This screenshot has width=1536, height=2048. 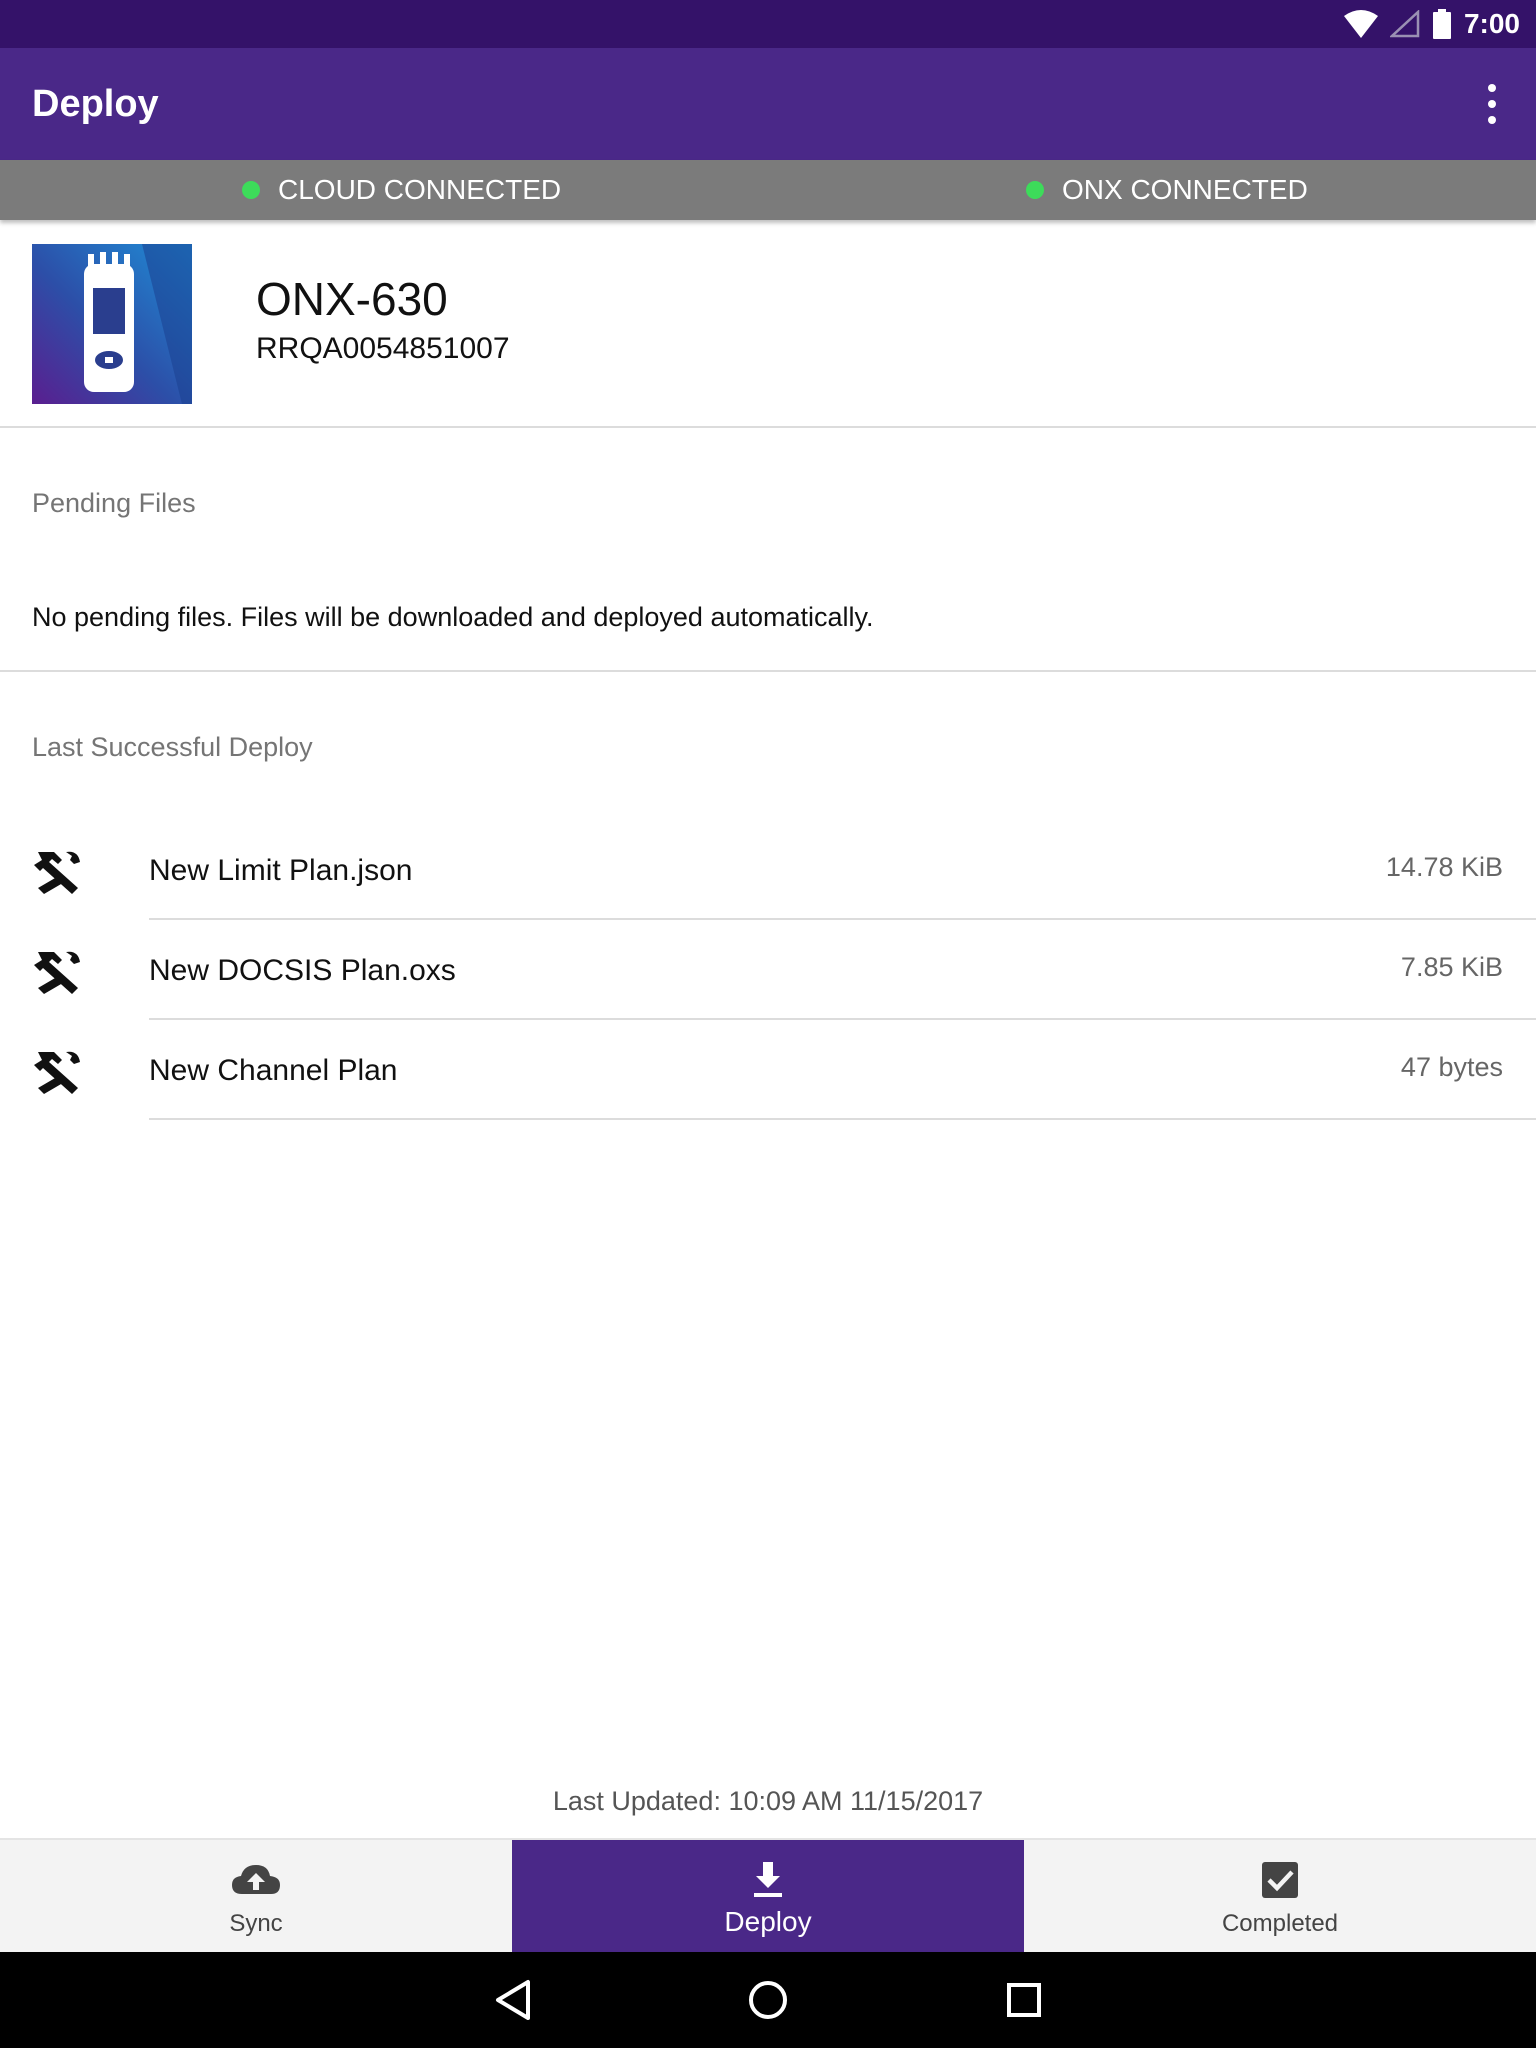 I want to click on back-icon, so click(x=514, y=2000).